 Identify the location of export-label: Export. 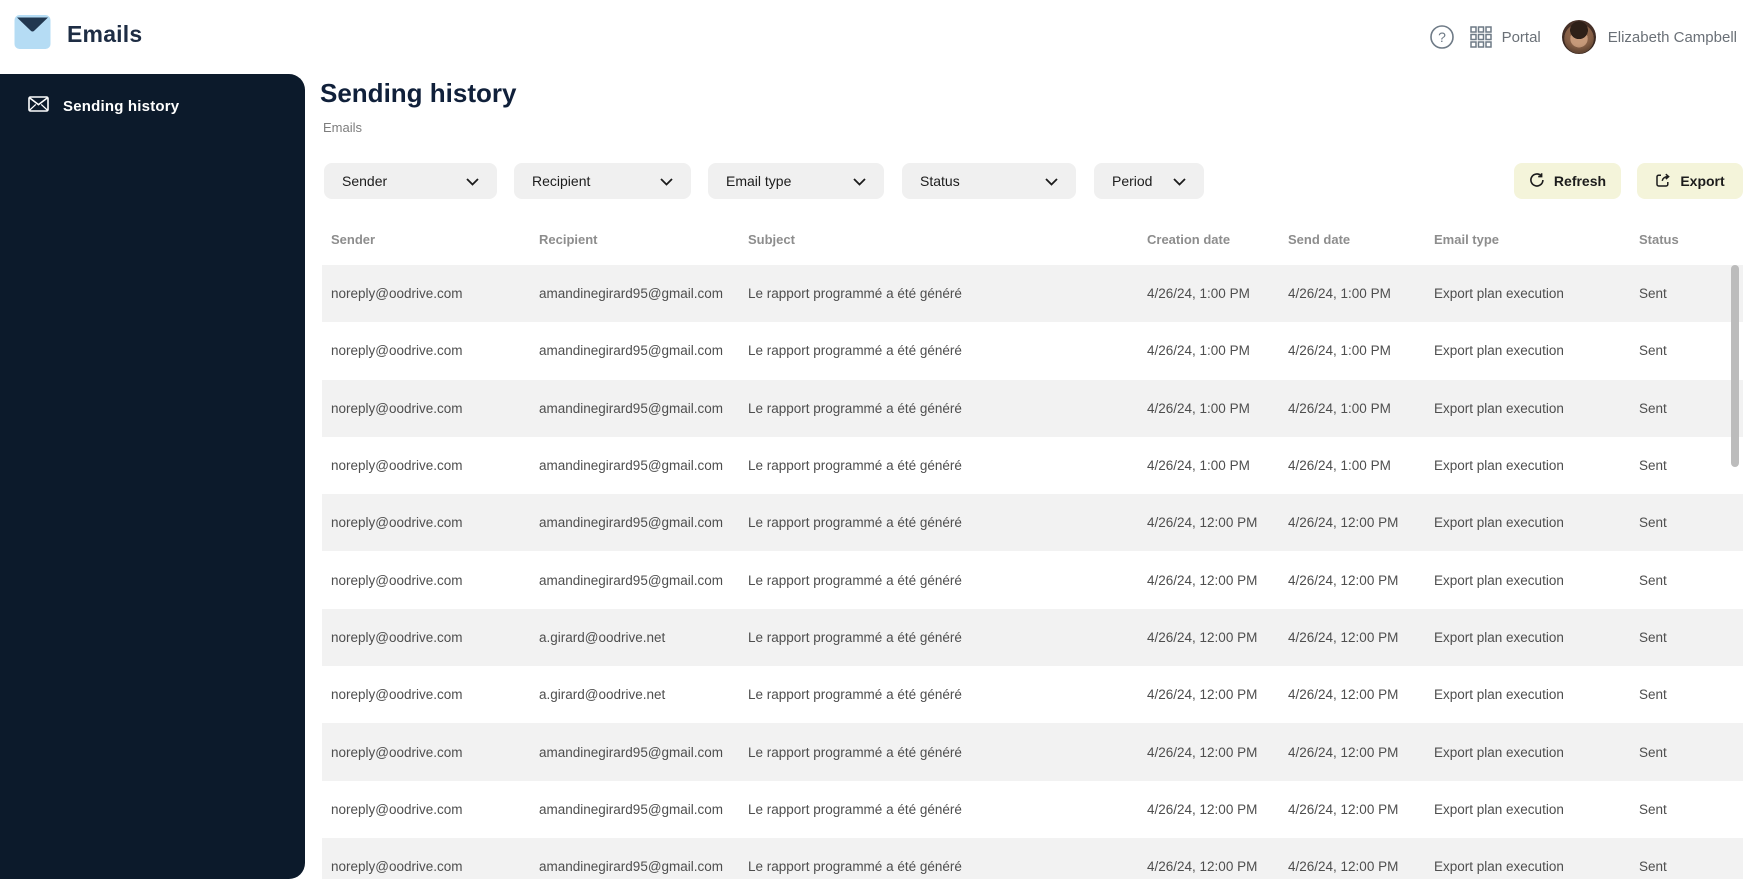
(1702, 181).